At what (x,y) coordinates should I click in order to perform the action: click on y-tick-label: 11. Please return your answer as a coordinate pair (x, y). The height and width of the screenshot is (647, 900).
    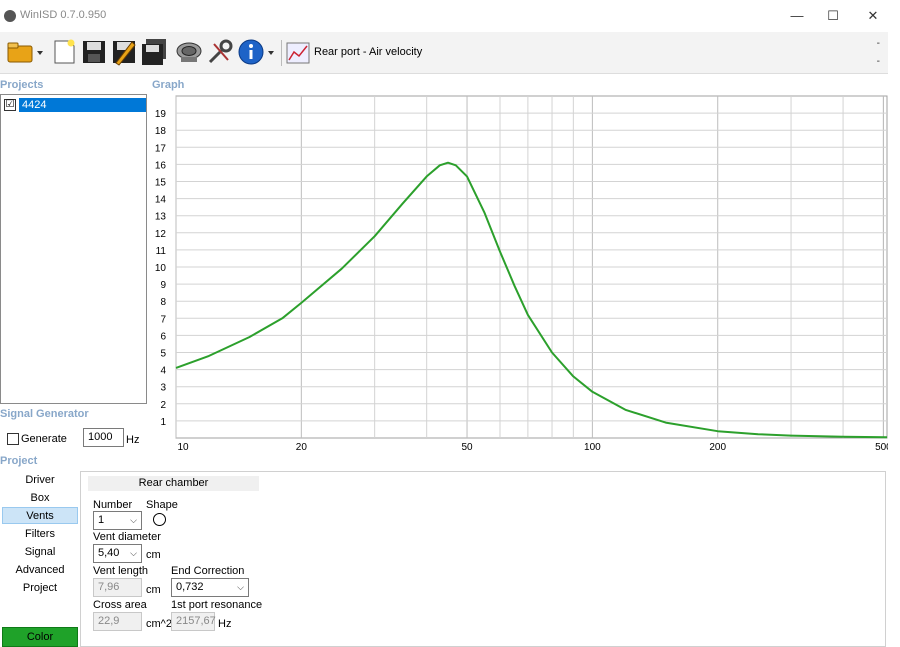
    Looking at the image, I should click on (161, 251).